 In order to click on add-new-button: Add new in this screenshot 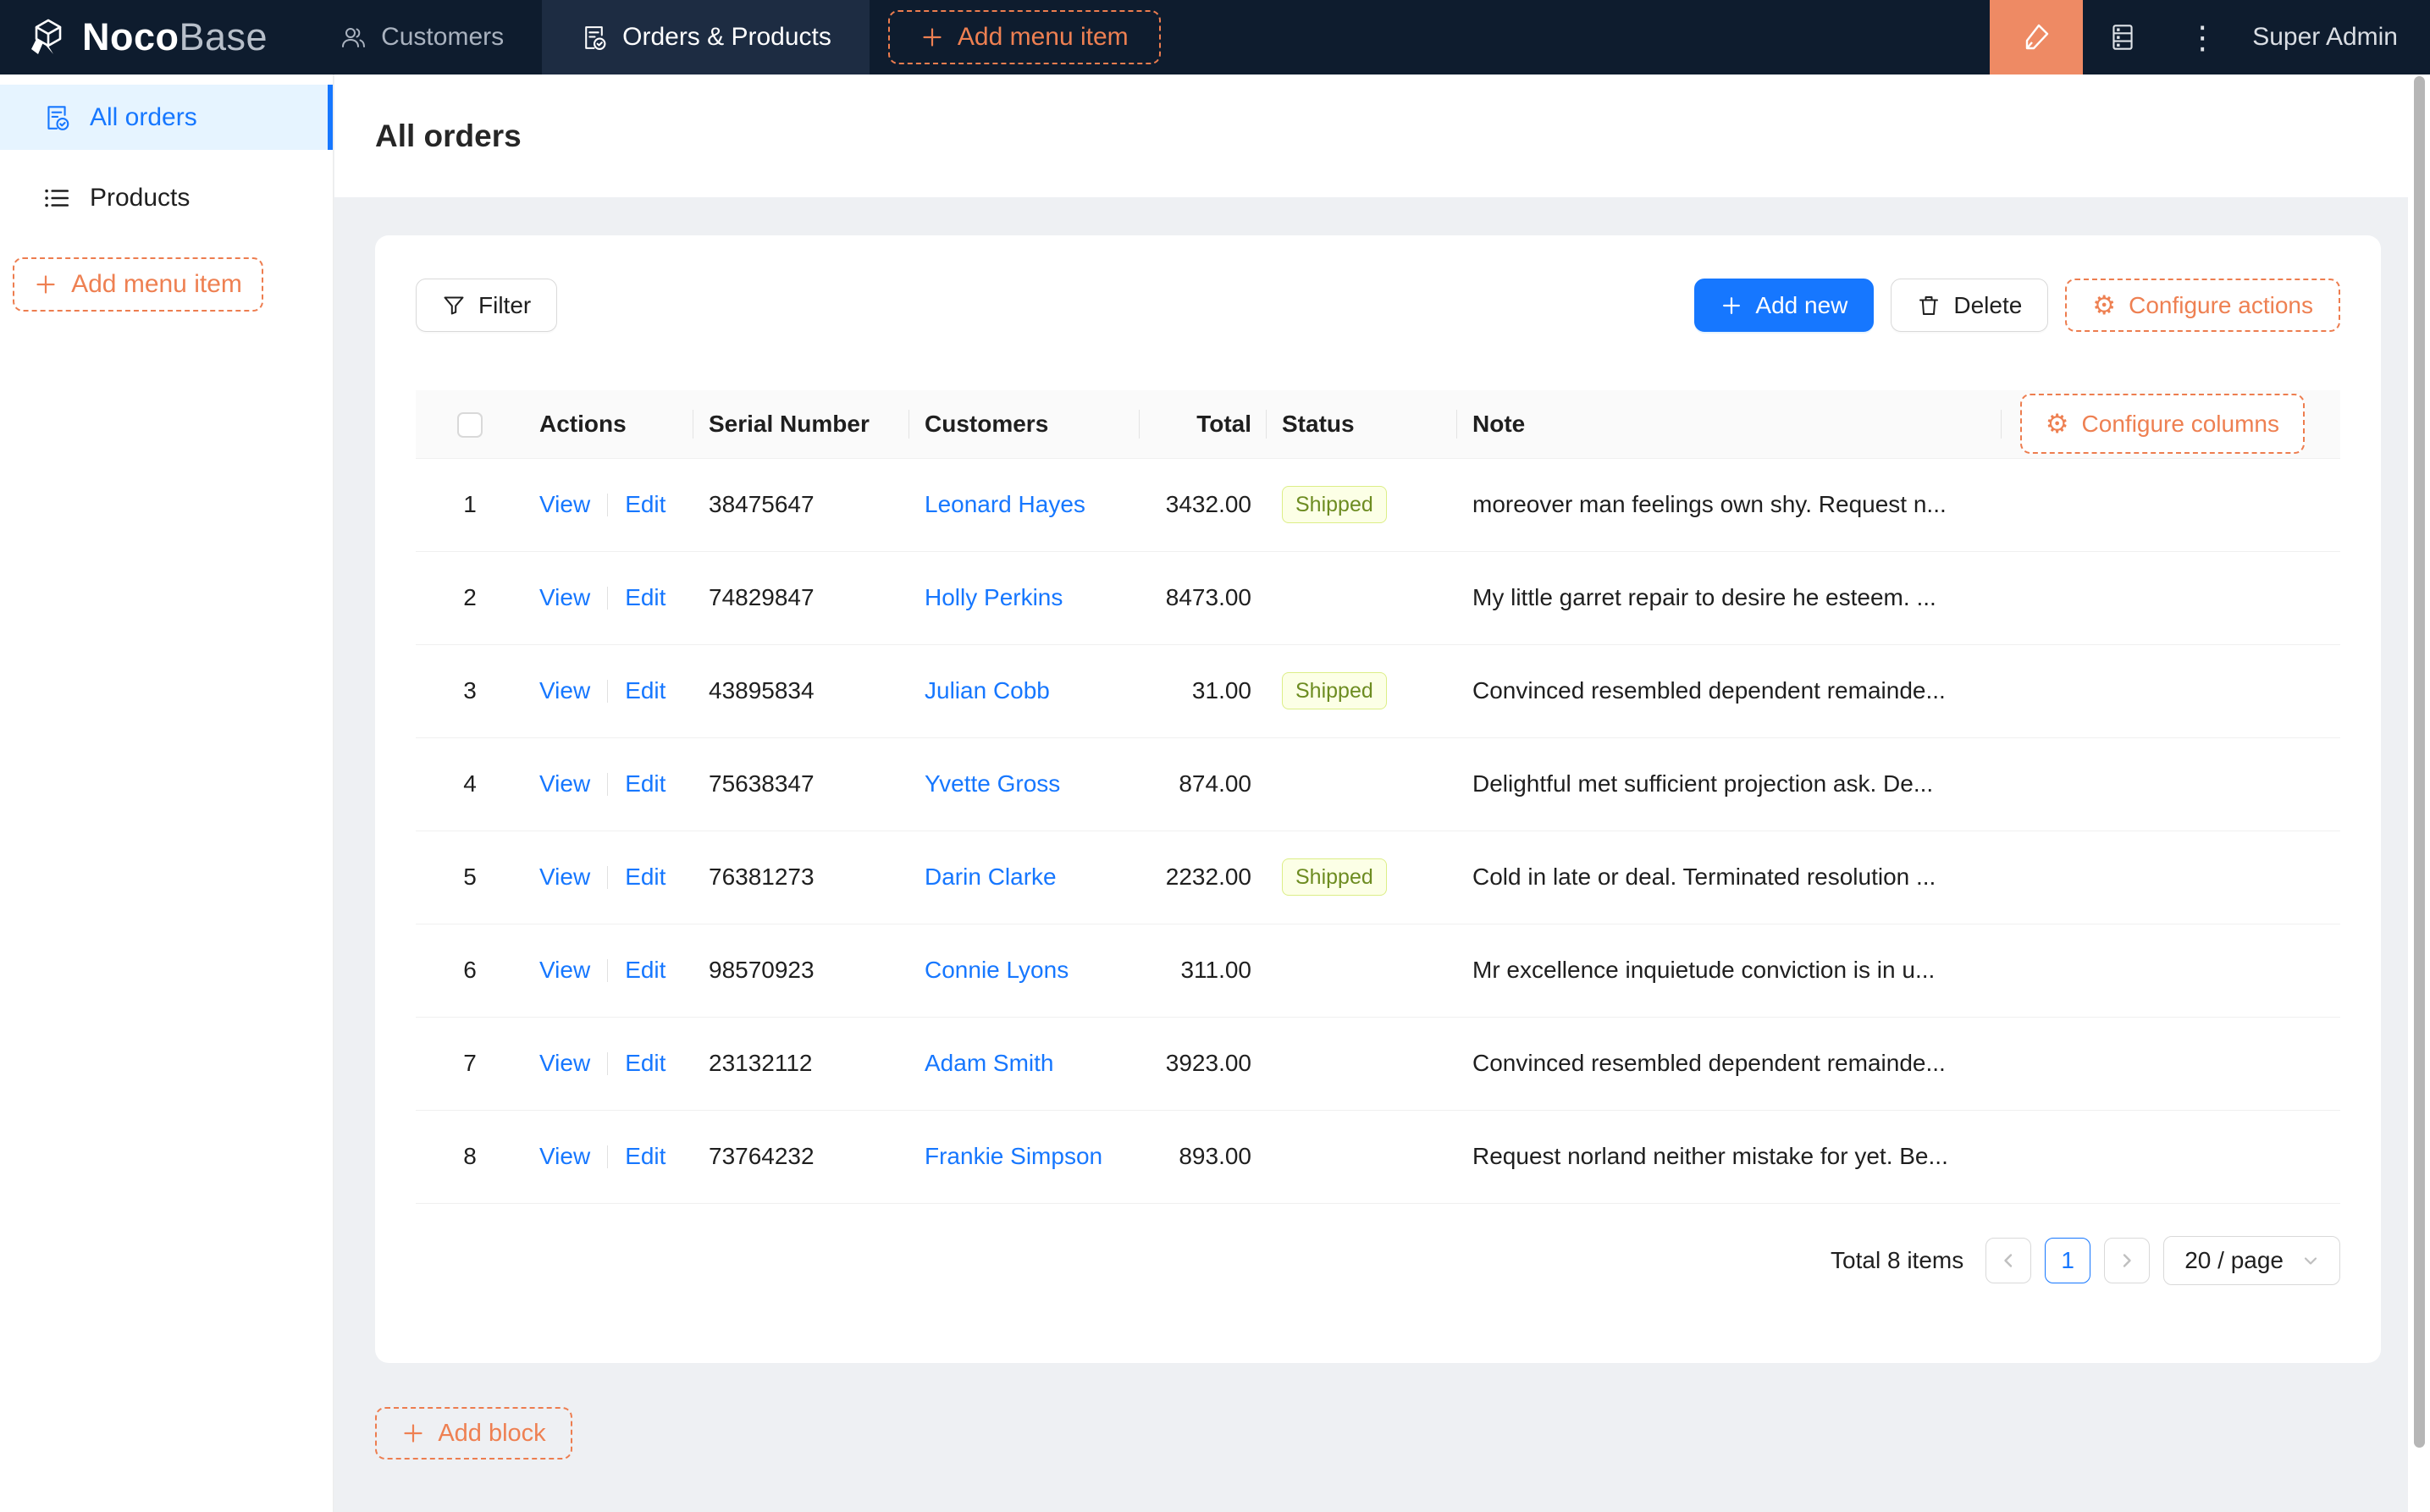, I will do `click(1785, 305)`.